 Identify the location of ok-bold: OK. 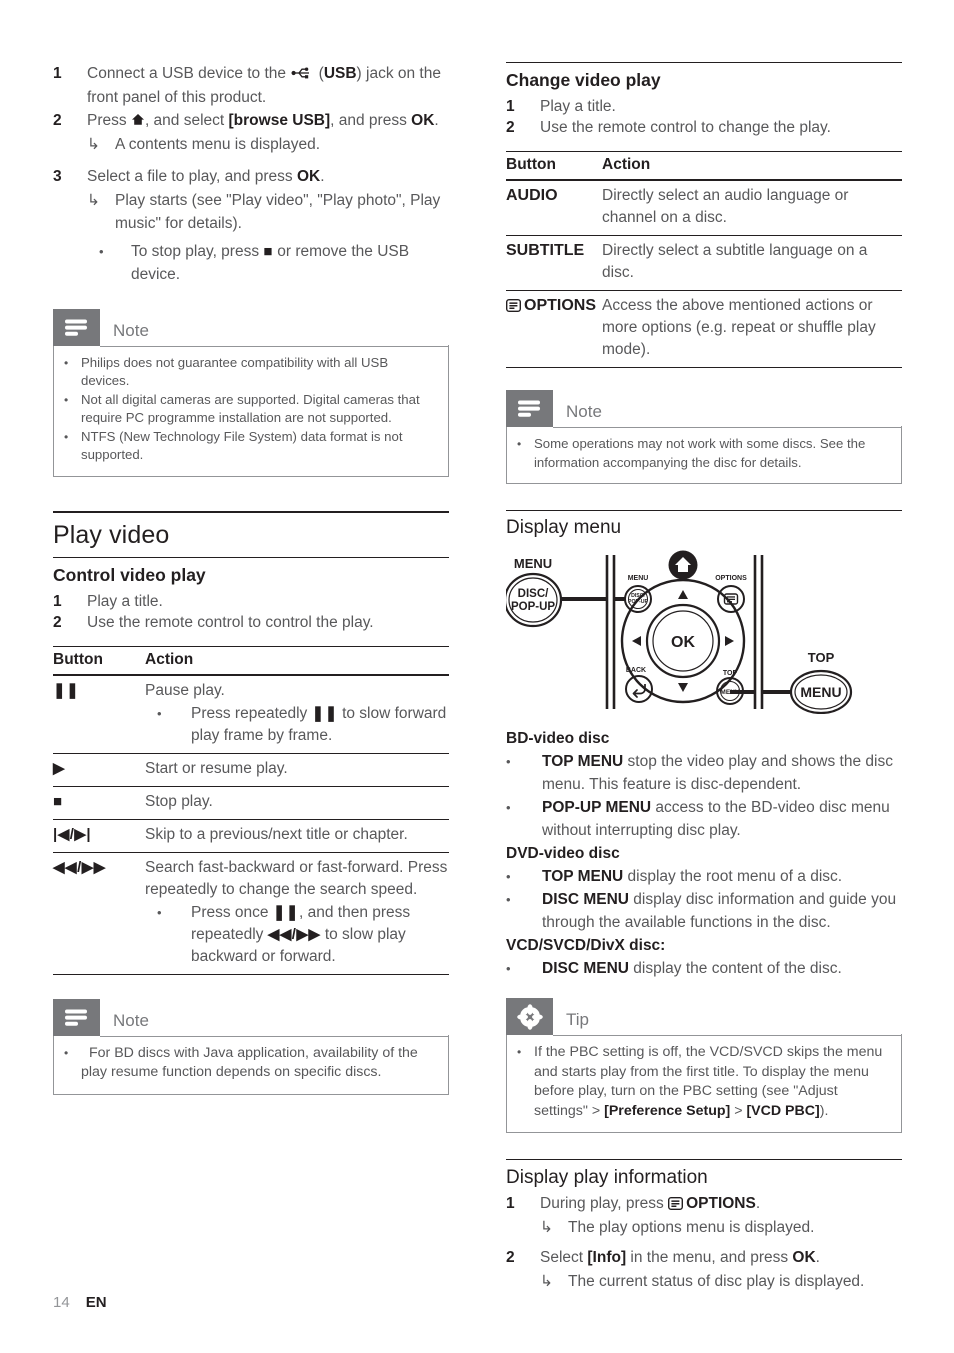
(423, 120).